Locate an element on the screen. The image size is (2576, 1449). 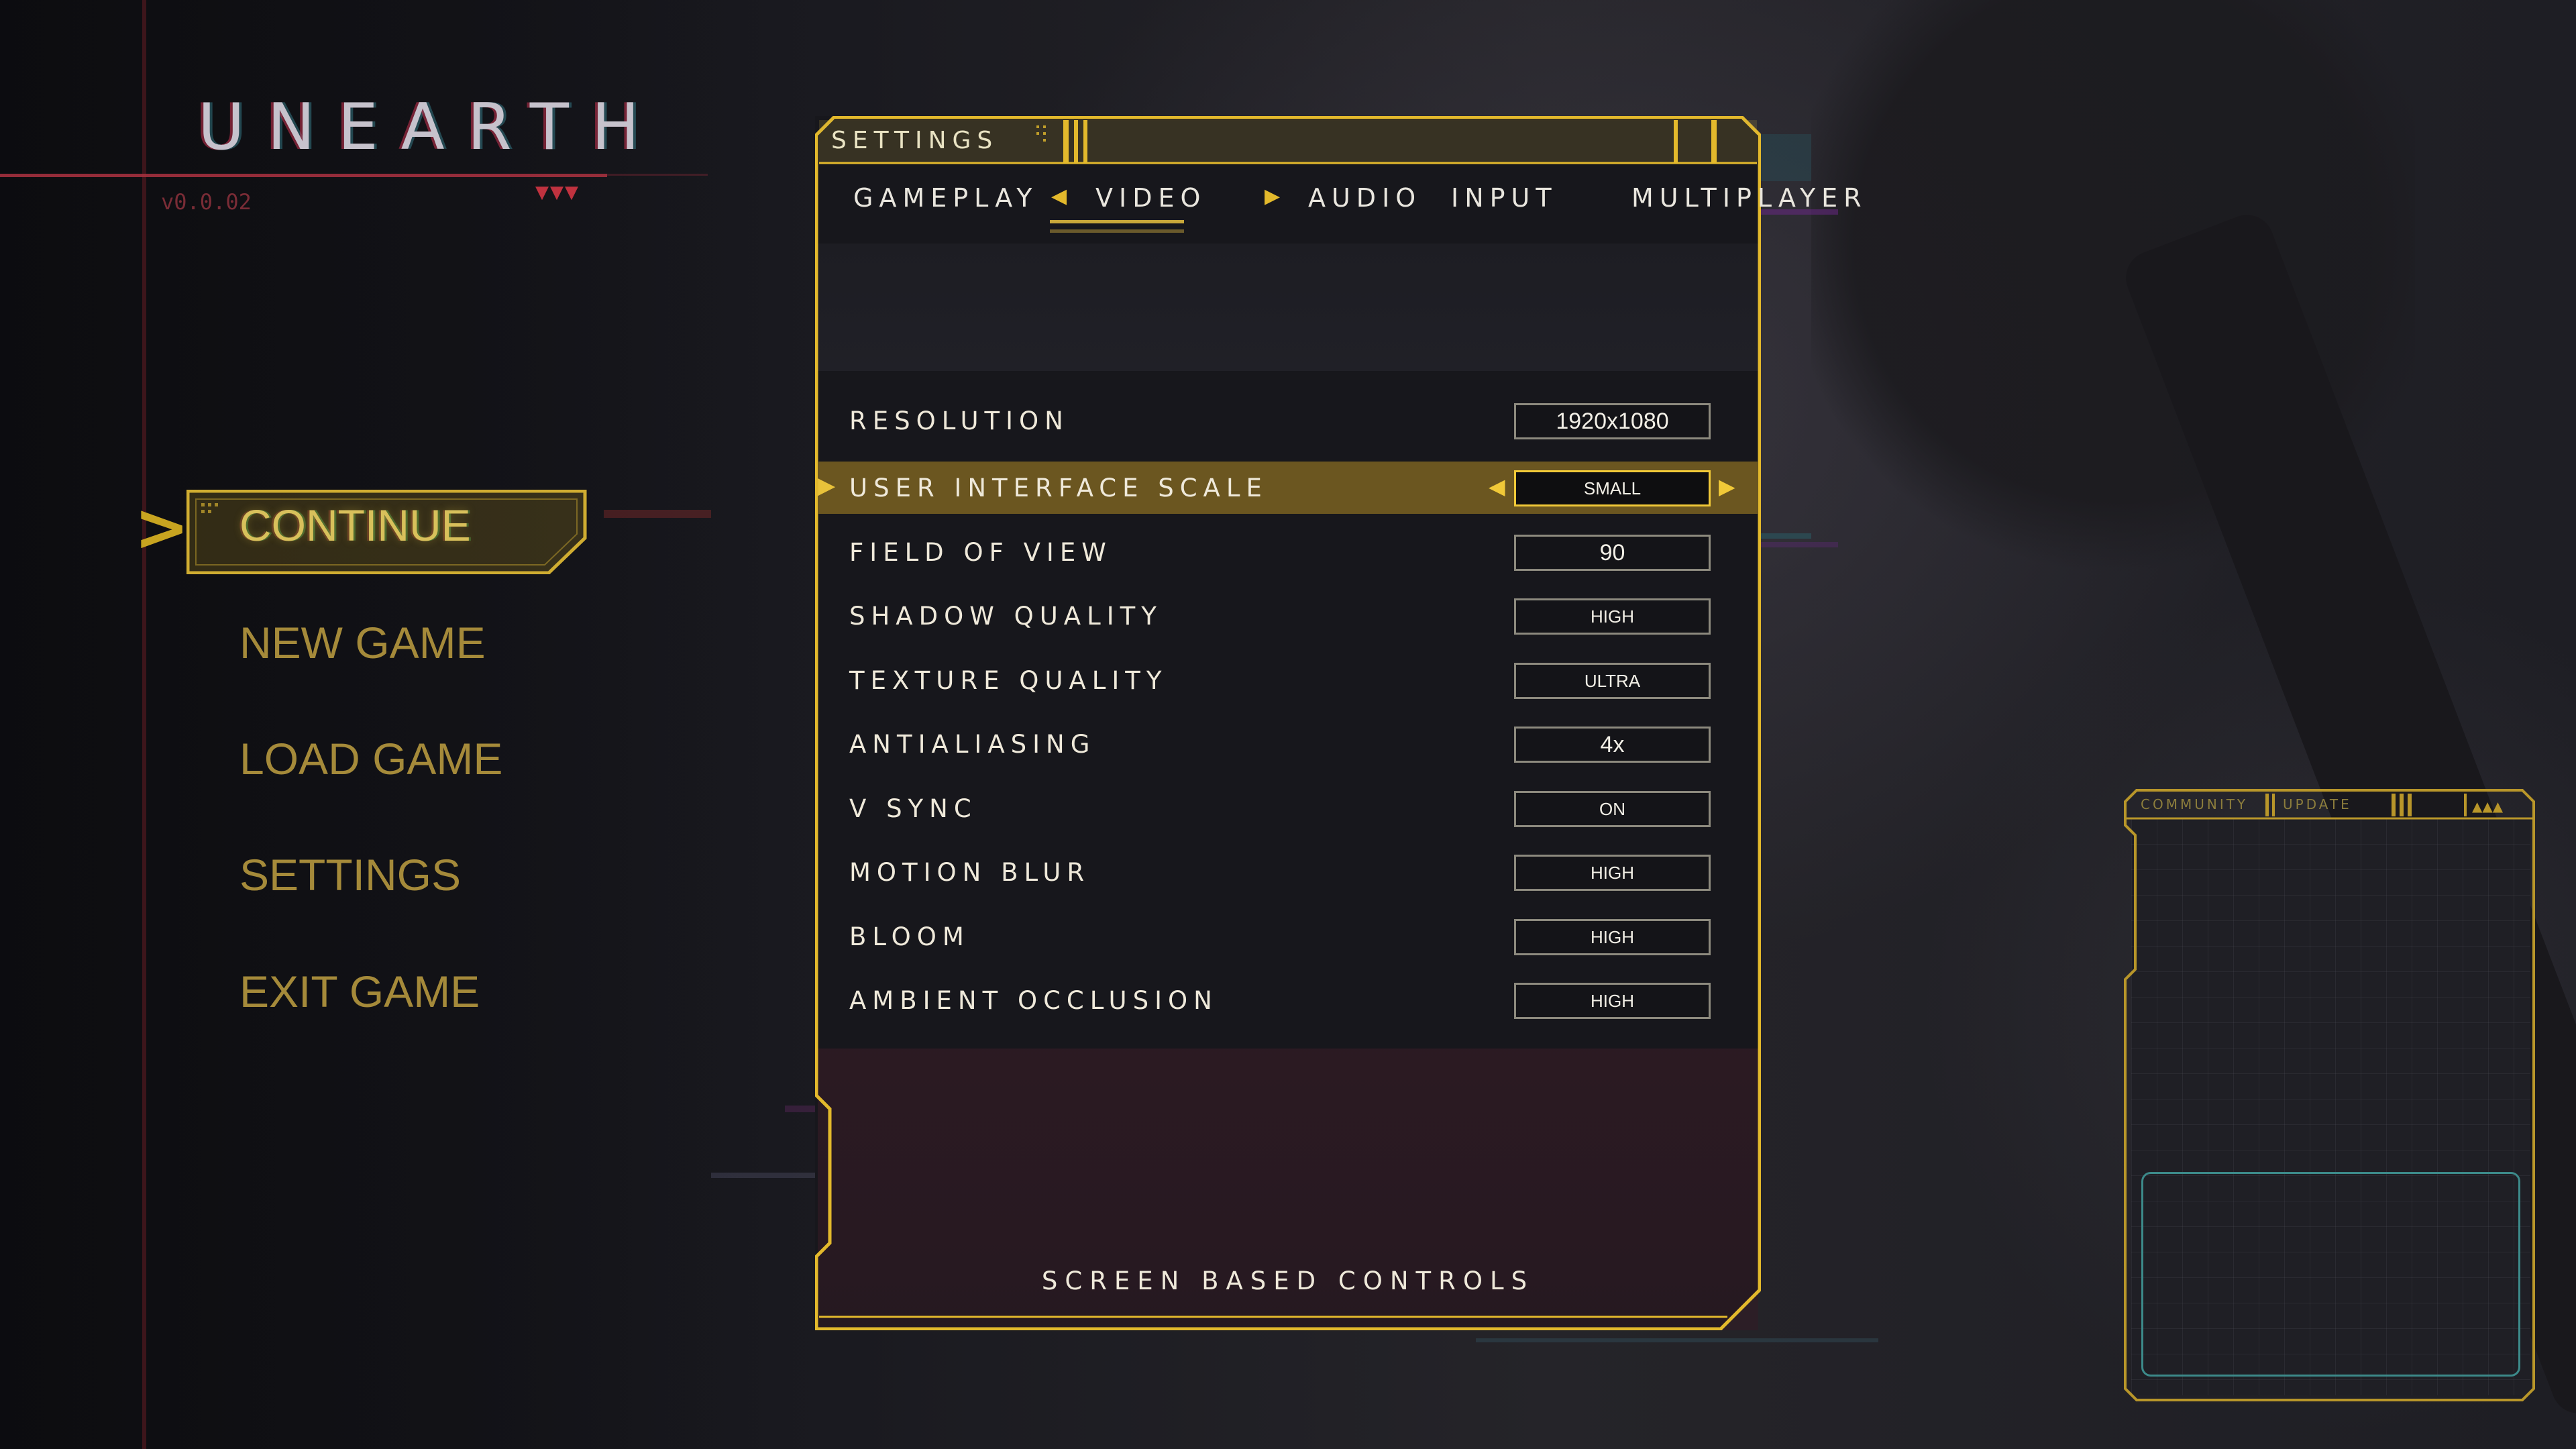
card-tab-community: COMMUNITY is located at coordinates (2194, 804).